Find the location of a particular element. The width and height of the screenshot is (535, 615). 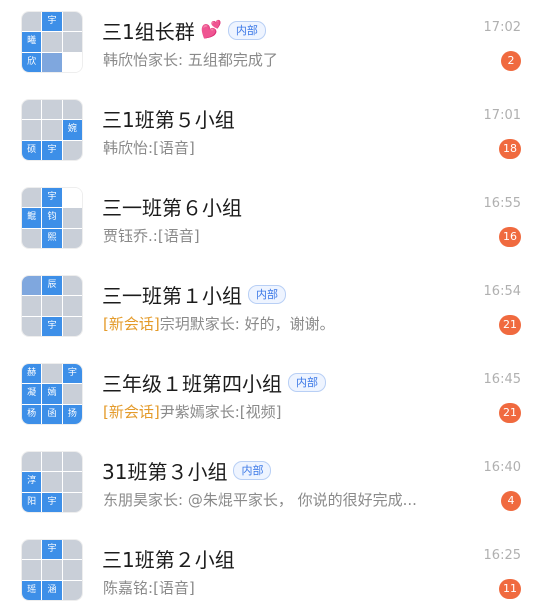

message-preview: 韩欣怡:[语音] is located at coordinates (149, 148).